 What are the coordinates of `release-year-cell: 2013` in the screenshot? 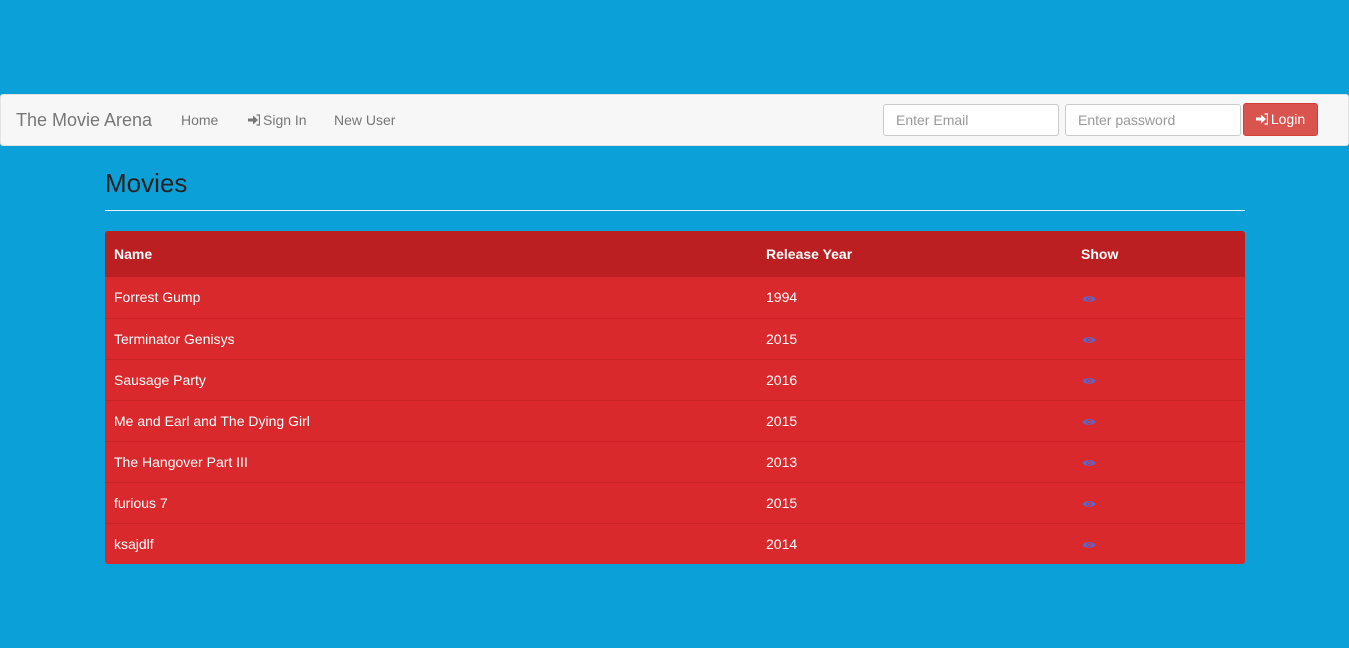 It's located at (782, 461).